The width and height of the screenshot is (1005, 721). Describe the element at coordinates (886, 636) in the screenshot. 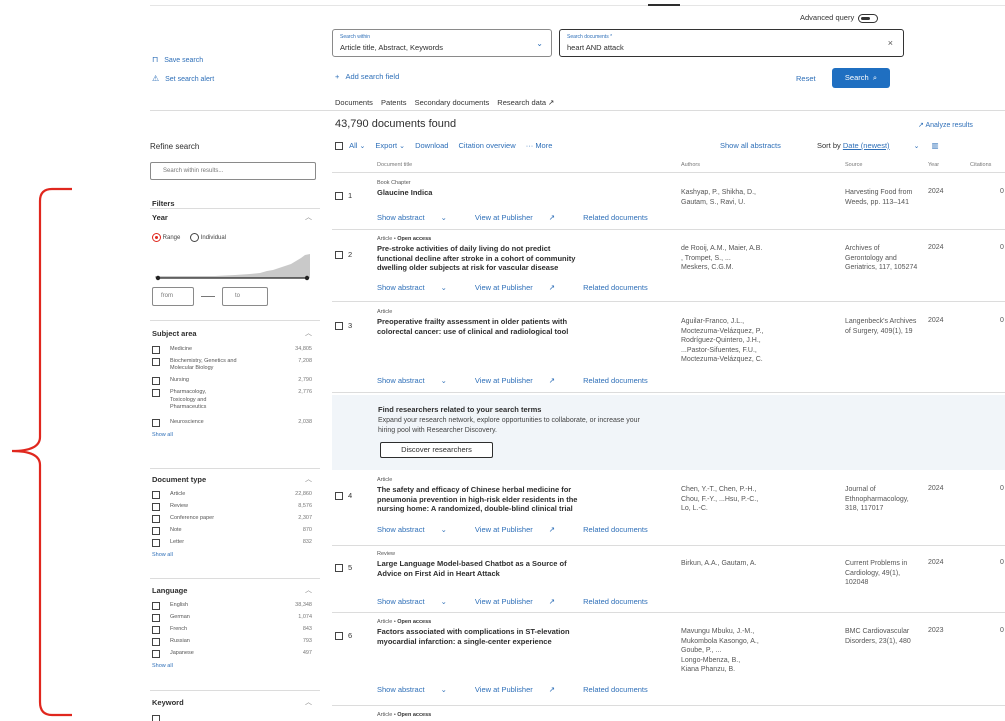

I see `result-source: BMC Cardiovascular Disorders, 23(1), 480` at that location.